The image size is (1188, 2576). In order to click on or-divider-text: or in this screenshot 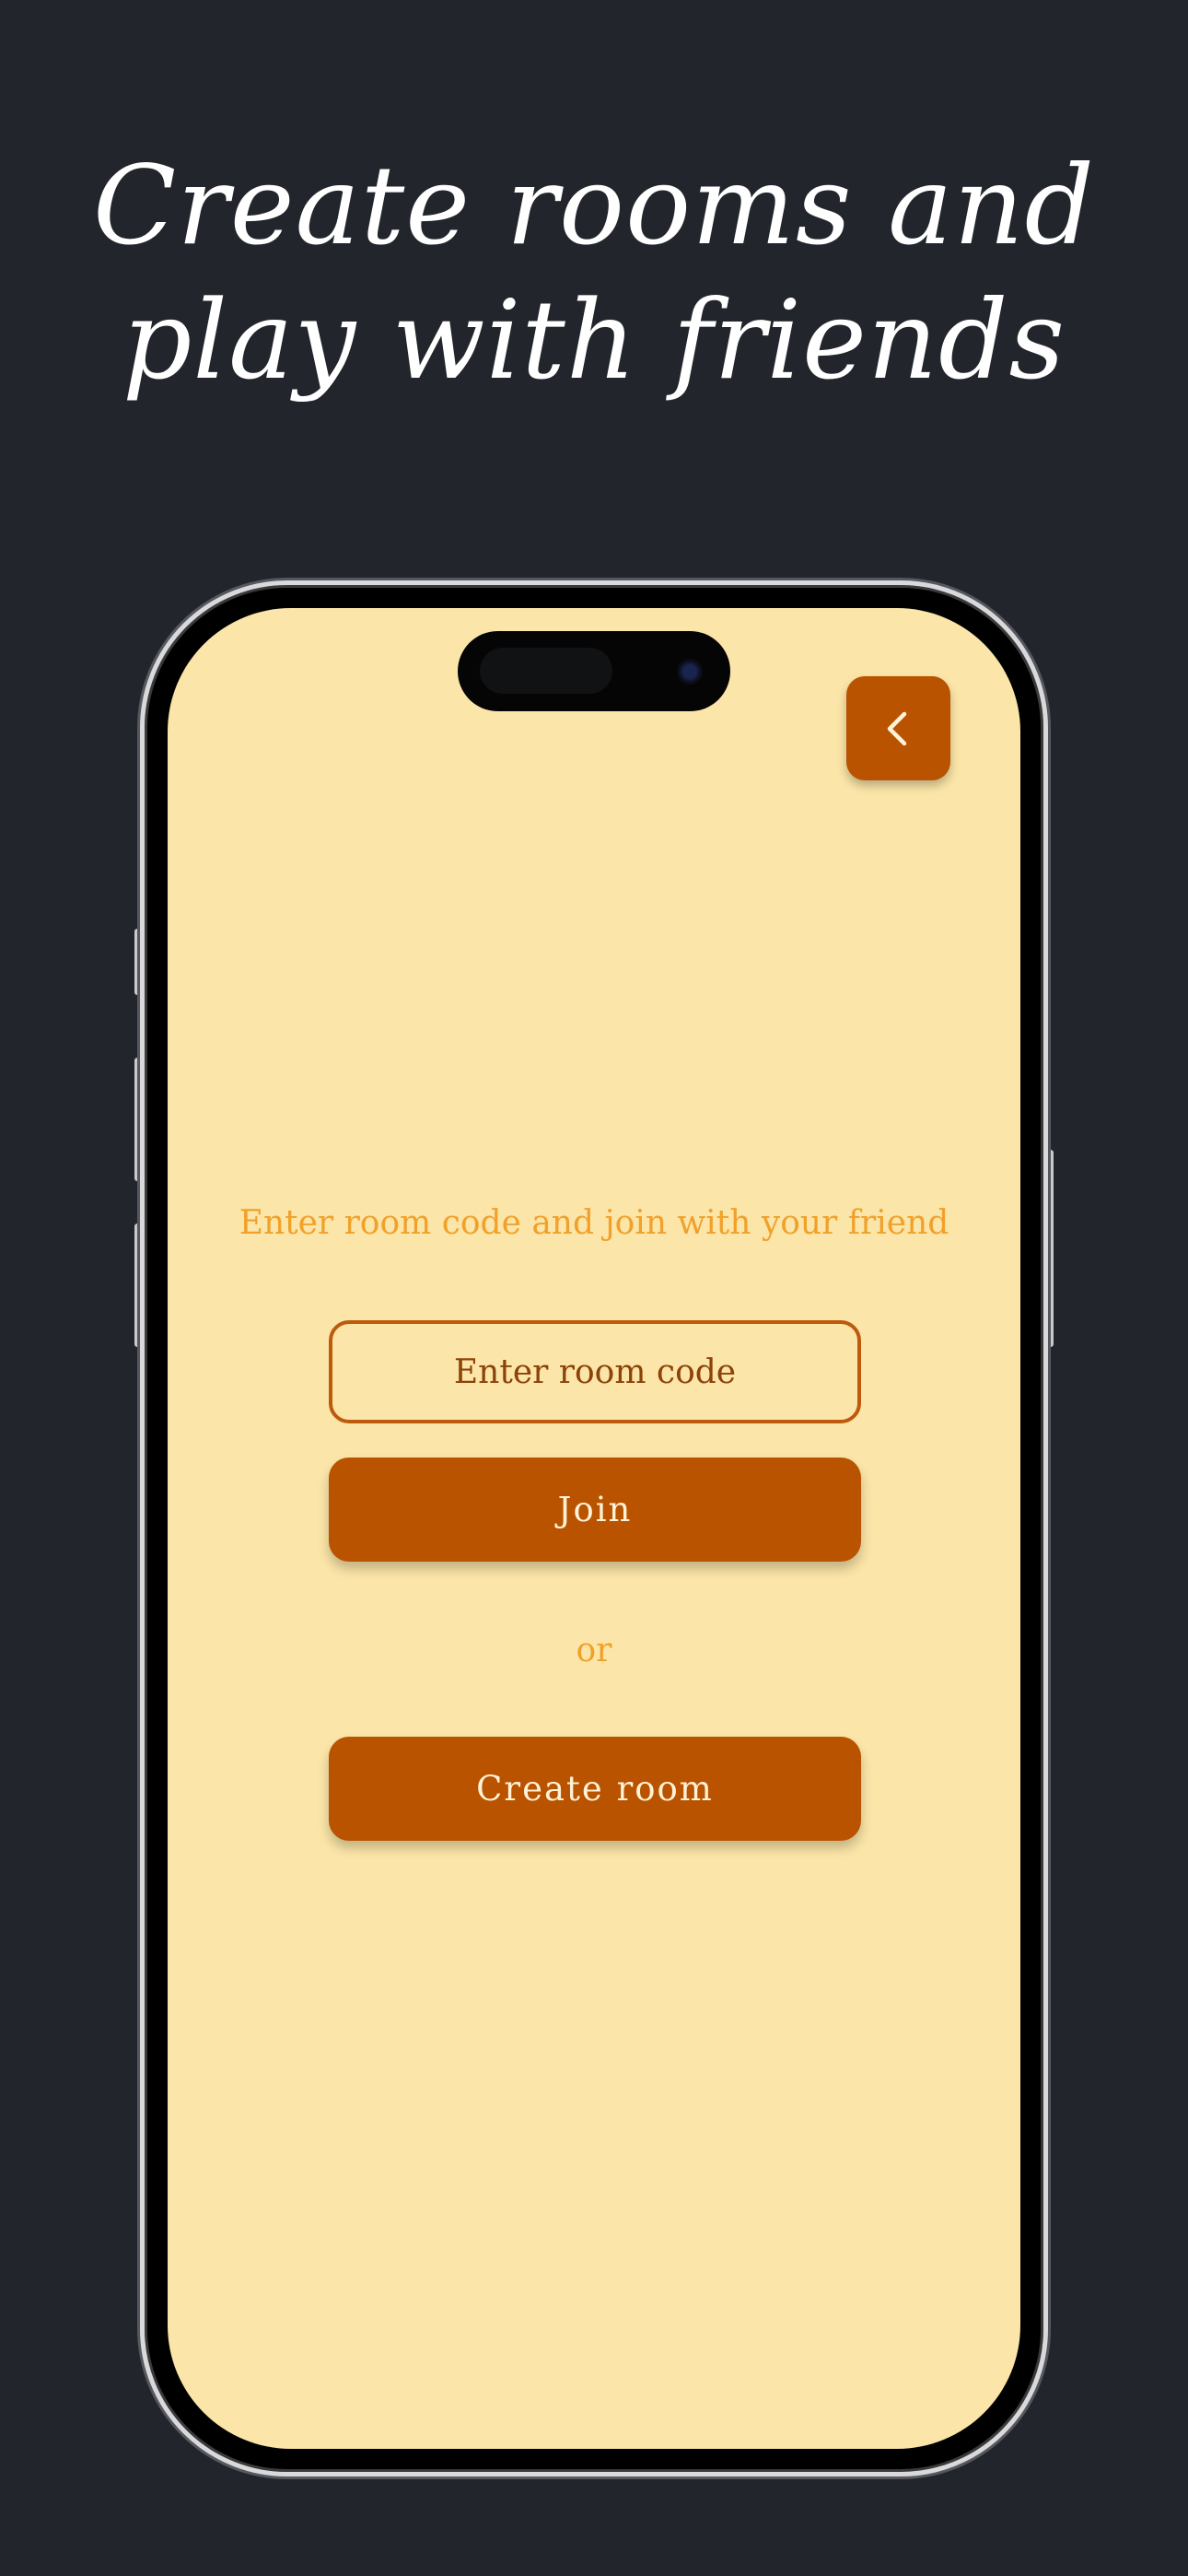, I will do `click(594, 1650)`.